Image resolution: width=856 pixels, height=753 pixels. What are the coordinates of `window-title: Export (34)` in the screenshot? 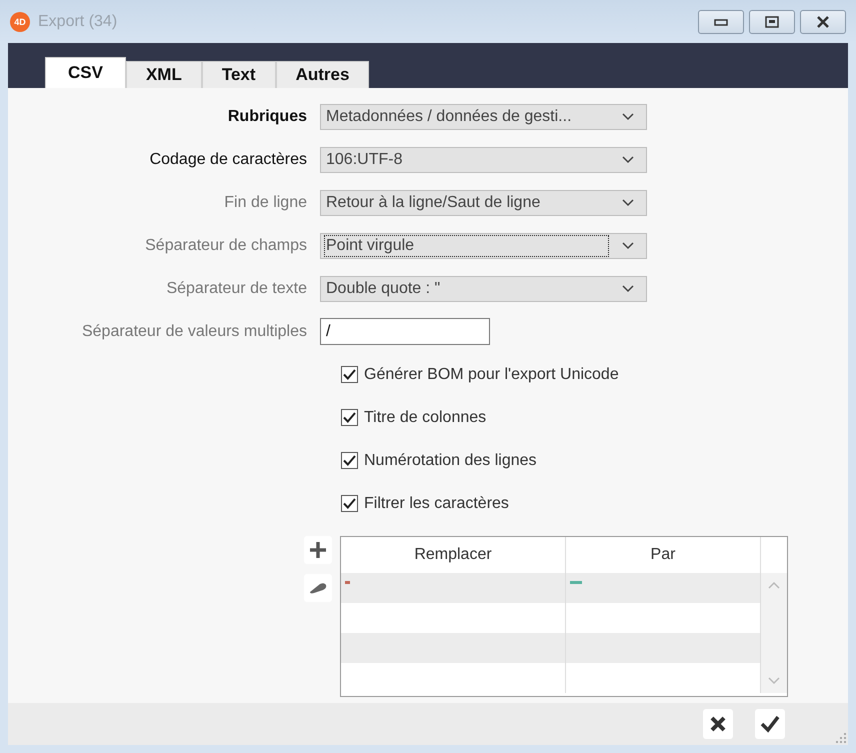 It's located at (78, 21).